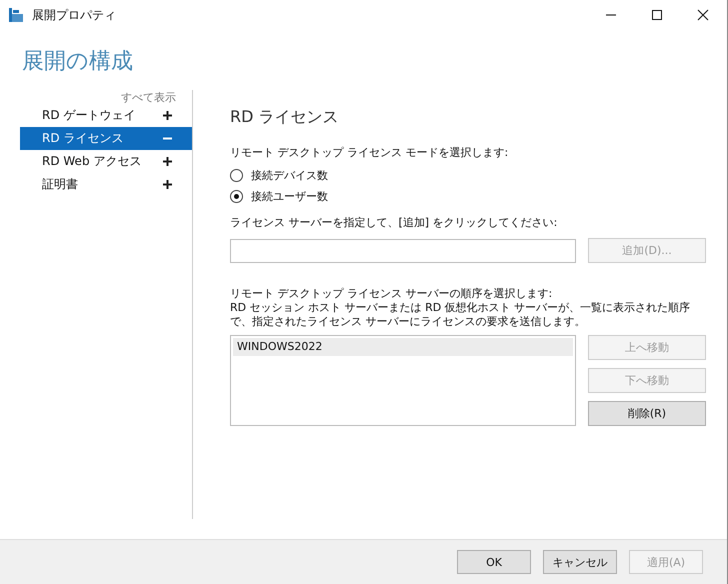 Image resolution: width=728 pixels, height=584 pixels. What do you see at coordinates (106, 184) in the screenshot?
I see `sidebar-item: 証明書` at bounding box center [106, 184].